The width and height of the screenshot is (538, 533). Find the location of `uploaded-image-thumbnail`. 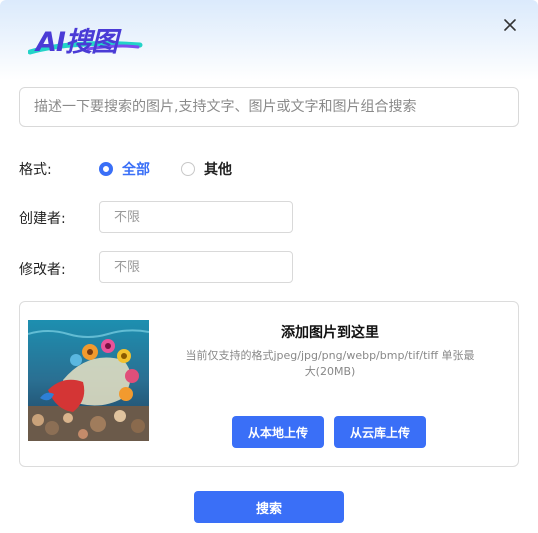

uploaded-image-thumbnail is located at coordinates (88, 380).